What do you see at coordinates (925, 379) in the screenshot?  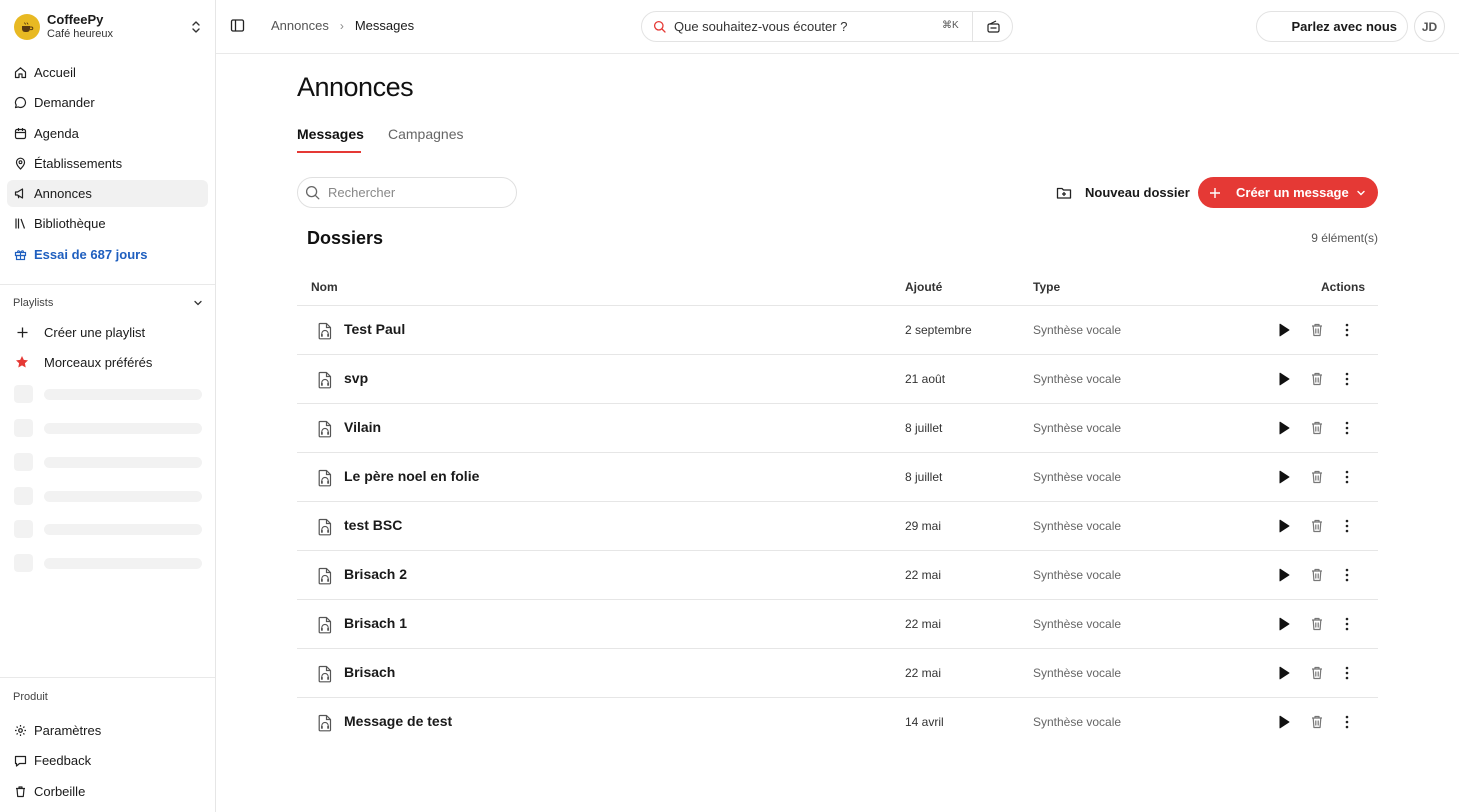 I see `row-date: 21 août` at bounding box center [925, 379].